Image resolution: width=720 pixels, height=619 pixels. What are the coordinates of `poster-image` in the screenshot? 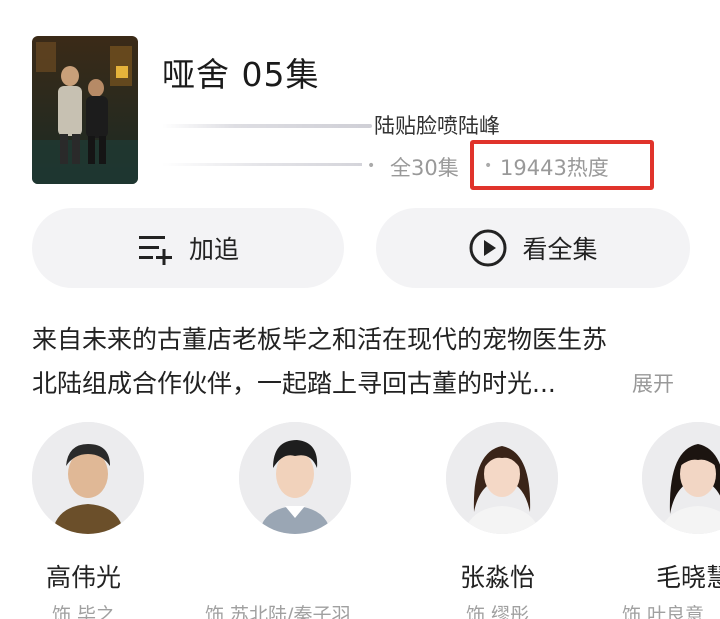 It's located at (85, 110).